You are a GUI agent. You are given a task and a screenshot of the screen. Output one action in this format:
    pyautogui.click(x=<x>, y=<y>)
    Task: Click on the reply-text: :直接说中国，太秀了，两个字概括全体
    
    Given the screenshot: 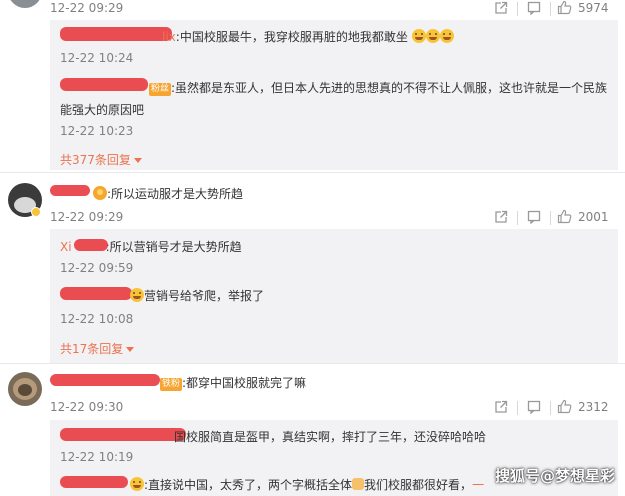 What is the action you would take?
    pyautogui.click(x=248, y=485)
    